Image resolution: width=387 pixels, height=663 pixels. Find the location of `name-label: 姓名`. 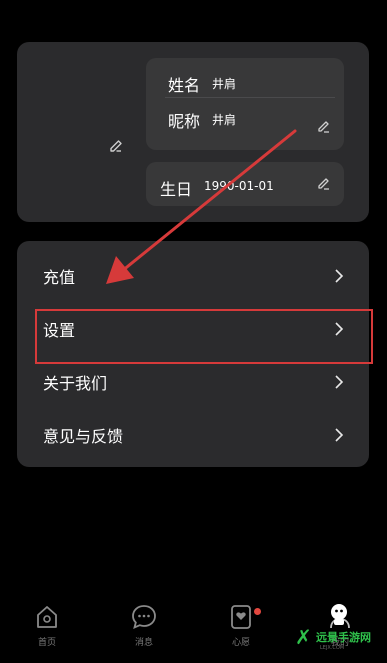

name-label: 姓名 is located at coordinates (184, 85).